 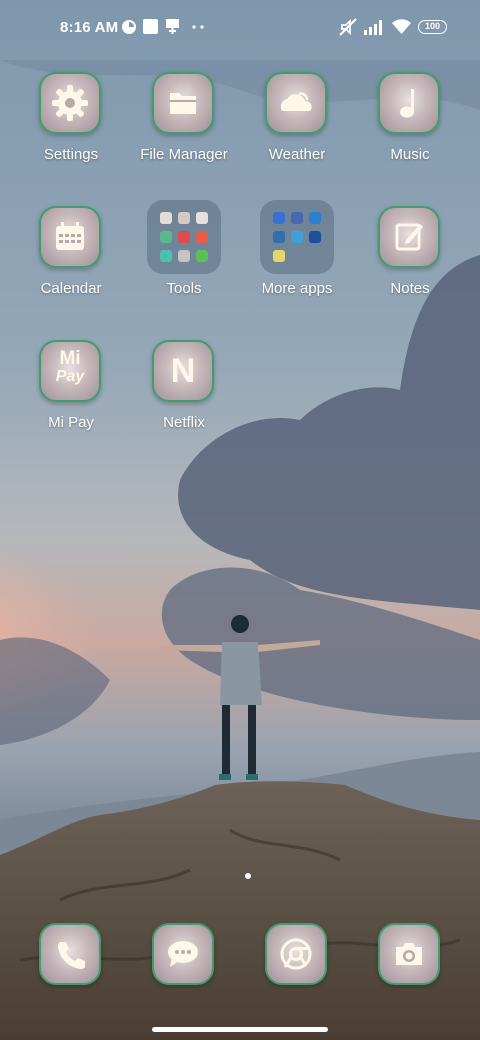 What do you see at coordinates (401, 26) in the screenshot?
I see `wifi-icon` at bounding box center [401, 26].